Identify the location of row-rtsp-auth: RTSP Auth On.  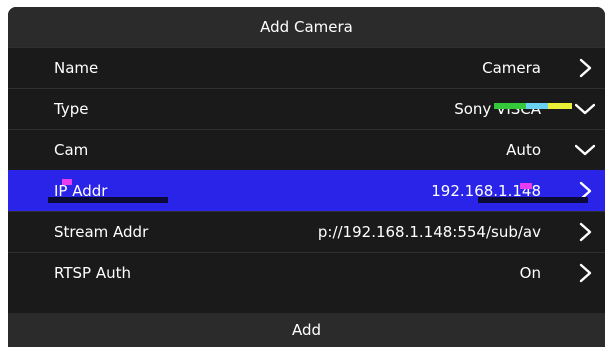
(306, 272).